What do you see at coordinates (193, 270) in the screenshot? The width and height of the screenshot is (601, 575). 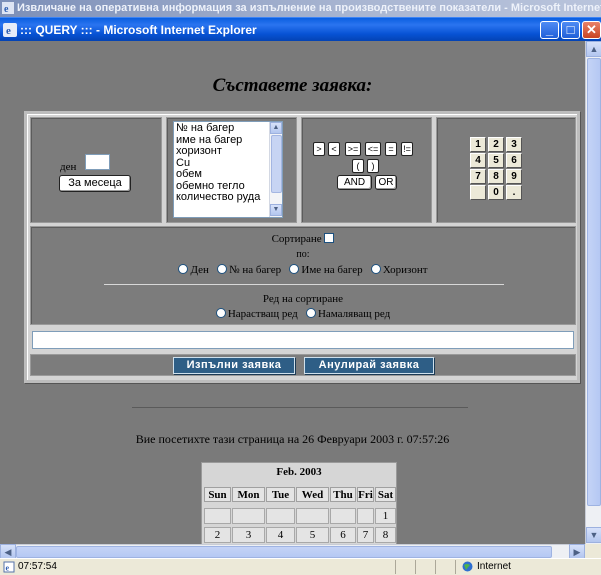 I see `sort-option-day: Ден` at bounding box center [193, 270].